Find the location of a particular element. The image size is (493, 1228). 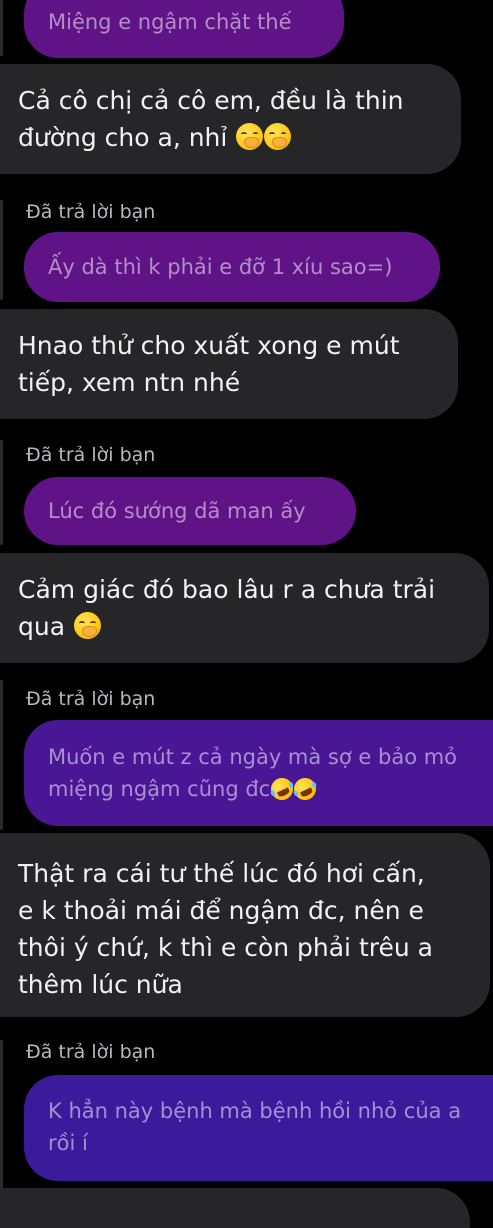

quoted-message-text: Lúc đó sướng dã man ấy is located at coordinates (177, 511).